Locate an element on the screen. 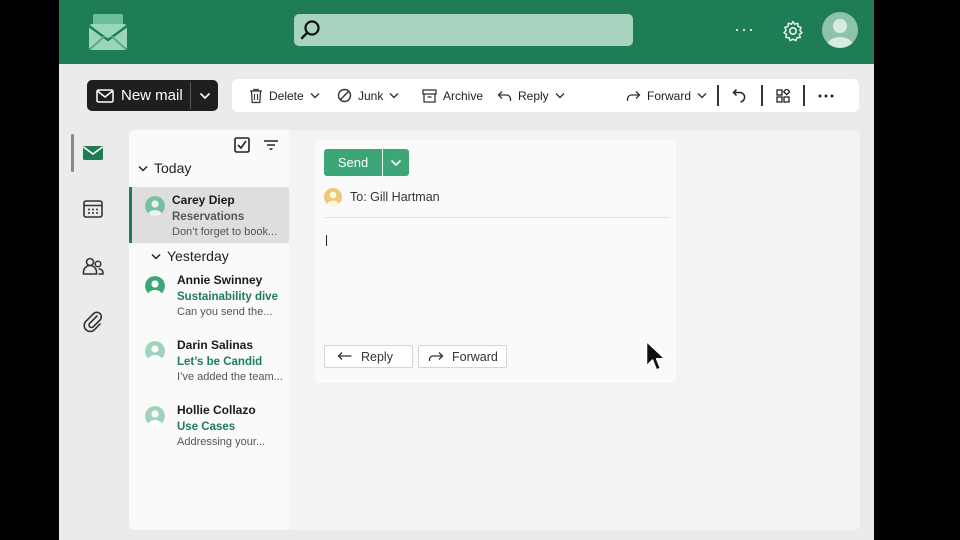  sender-name: Hollie Collazo is located at coordinates (216, 410).